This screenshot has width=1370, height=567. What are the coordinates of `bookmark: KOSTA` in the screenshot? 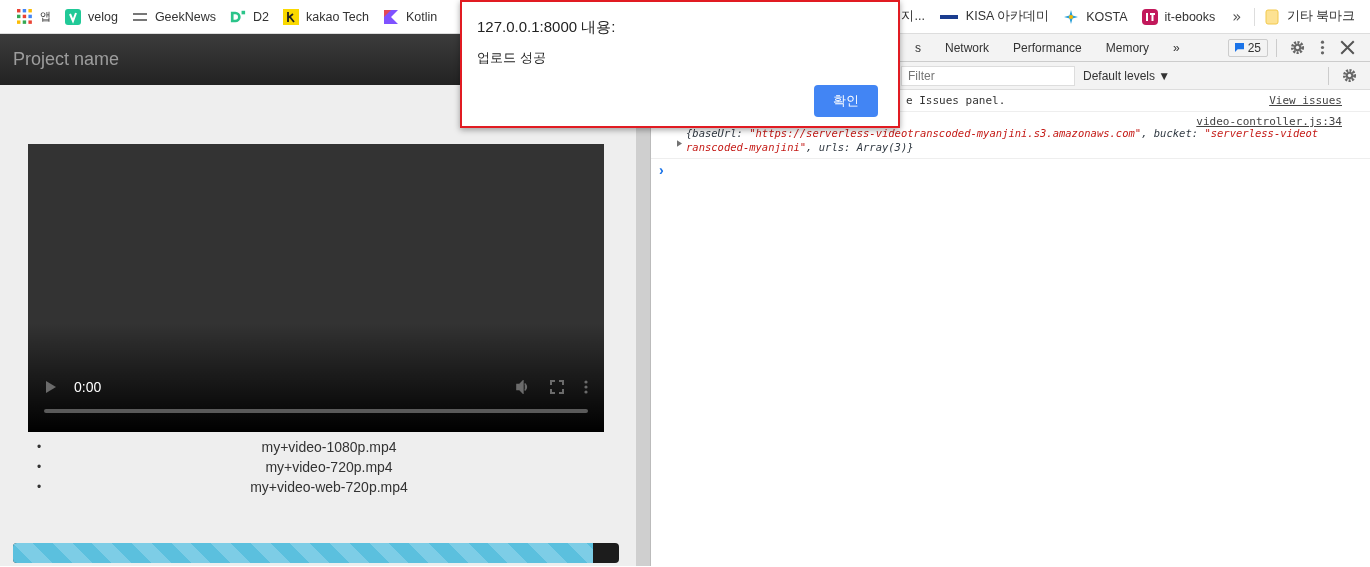 It's located at (1095, 16).